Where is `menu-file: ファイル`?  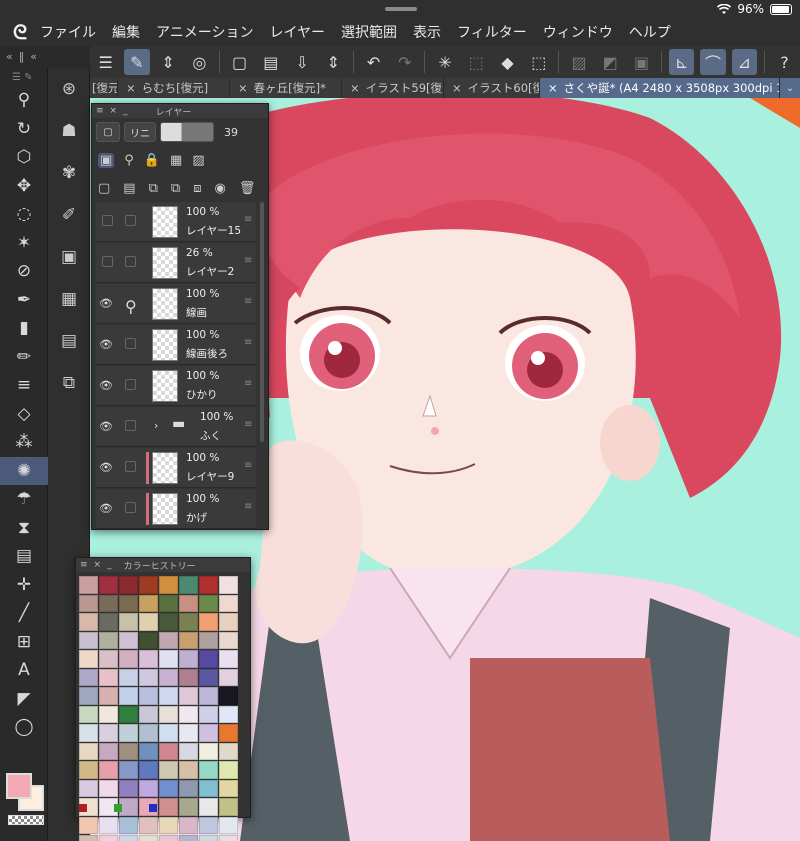 menu-file: ファイル is located at coordinates (68, 32).